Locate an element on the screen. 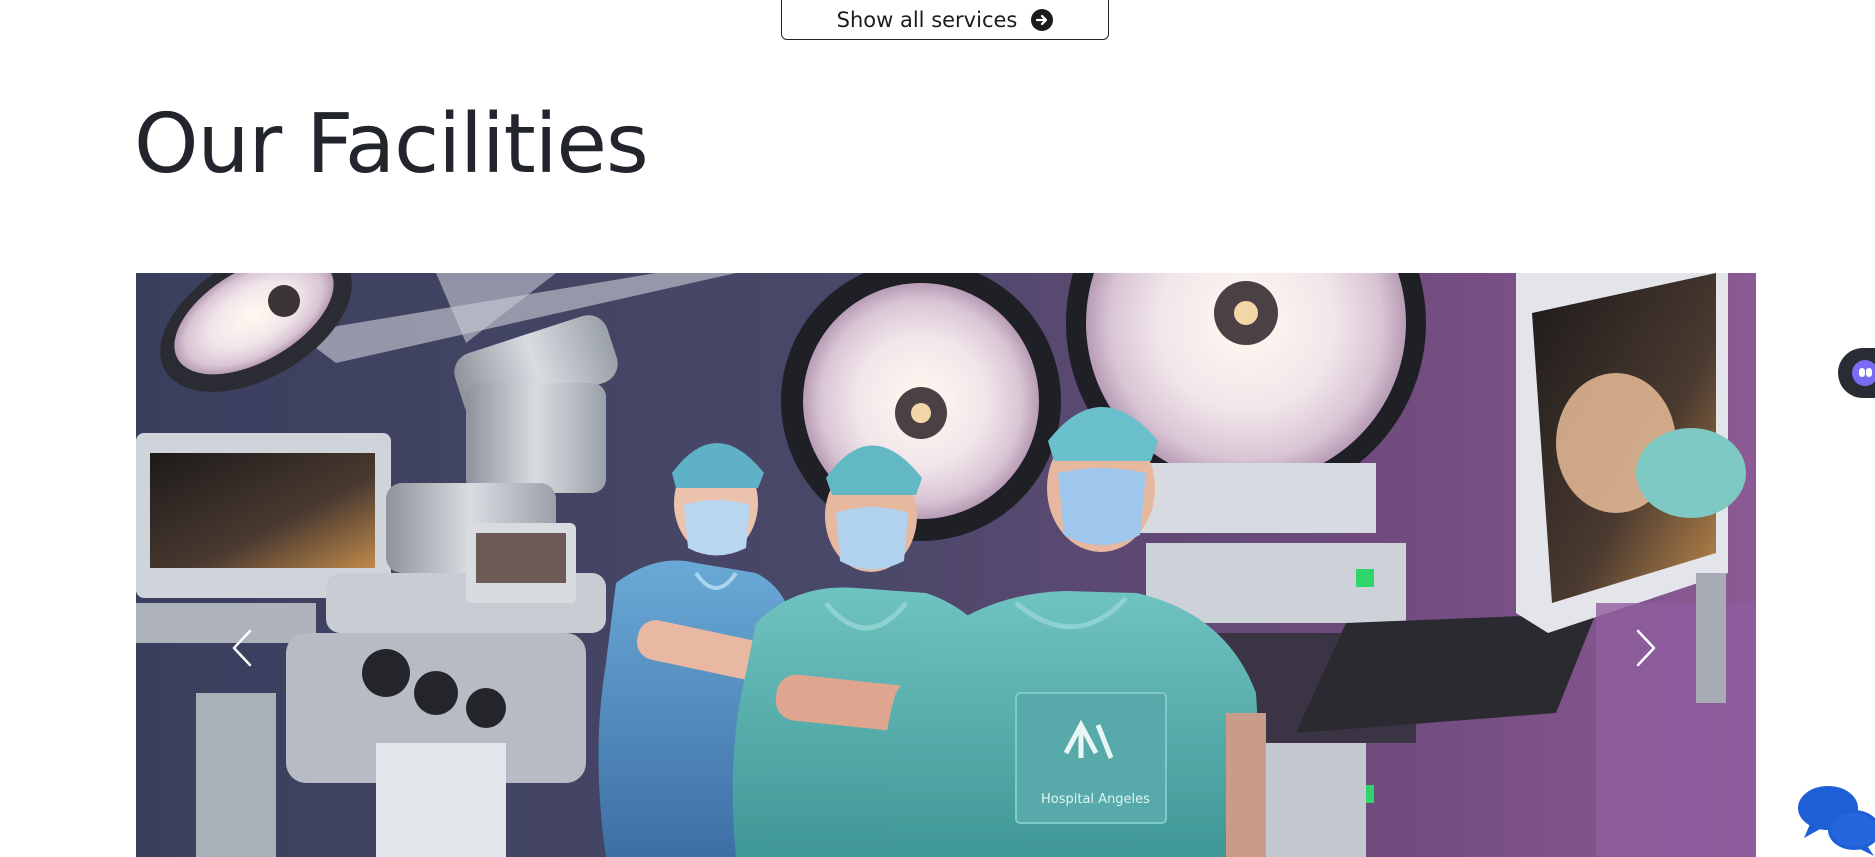 This screenshot has height=857, width=1875. facilities-title: Our Facilities is located at coordinates (391, 144).